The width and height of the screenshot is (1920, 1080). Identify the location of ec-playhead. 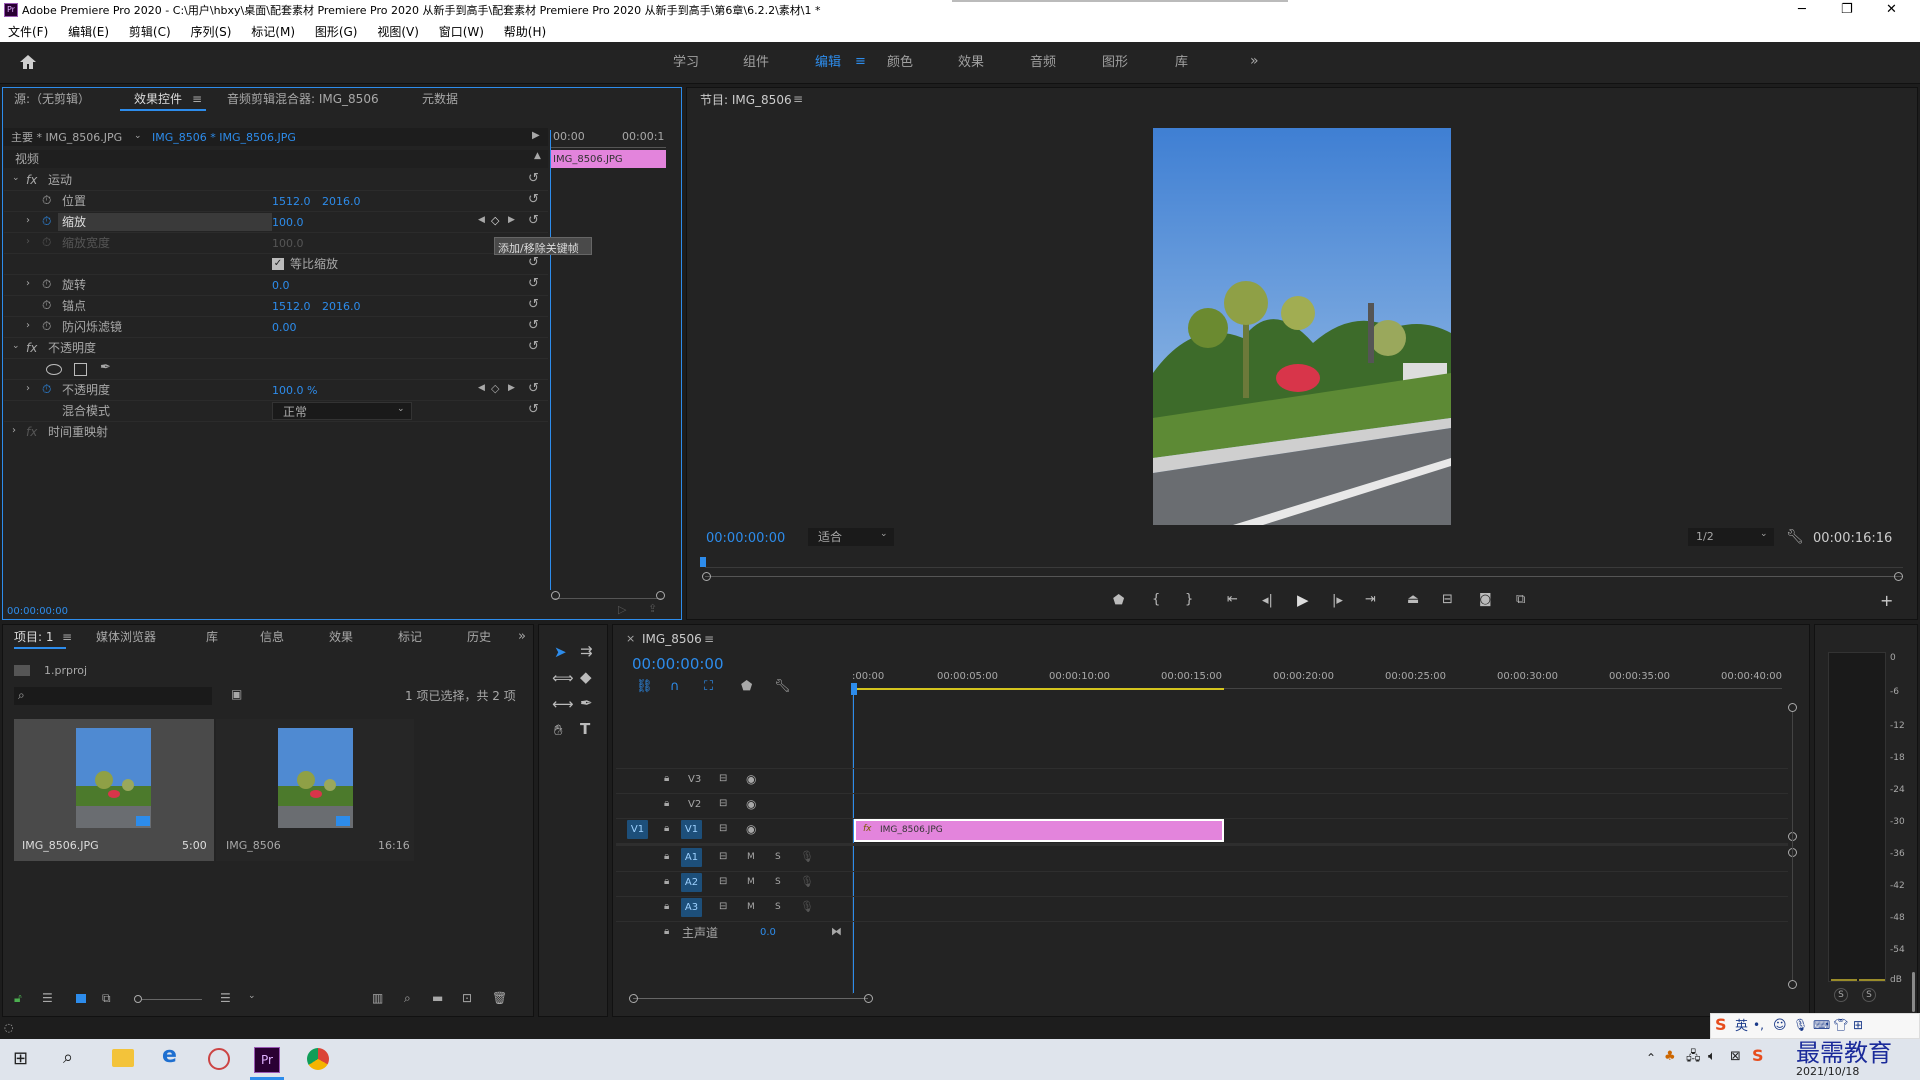
(550, 360).